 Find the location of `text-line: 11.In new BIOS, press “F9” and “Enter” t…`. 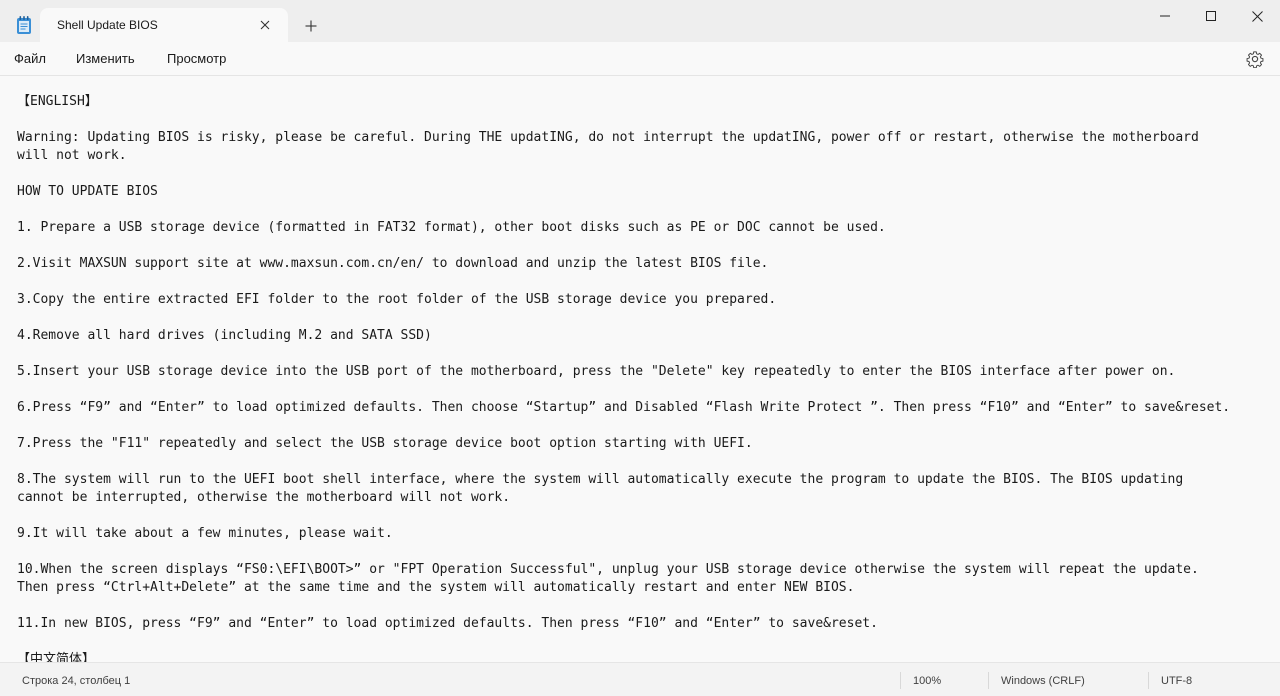

text-line: 11.In new BIOS, press “F9” and “Enter” t… is located at coordinates (447, 623).